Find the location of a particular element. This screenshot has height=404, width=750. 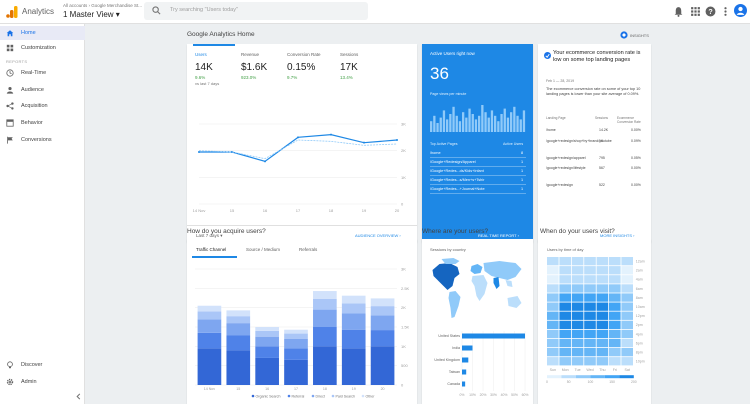

sidebar-item-discover: Discover is located at coordinates (42, 365).